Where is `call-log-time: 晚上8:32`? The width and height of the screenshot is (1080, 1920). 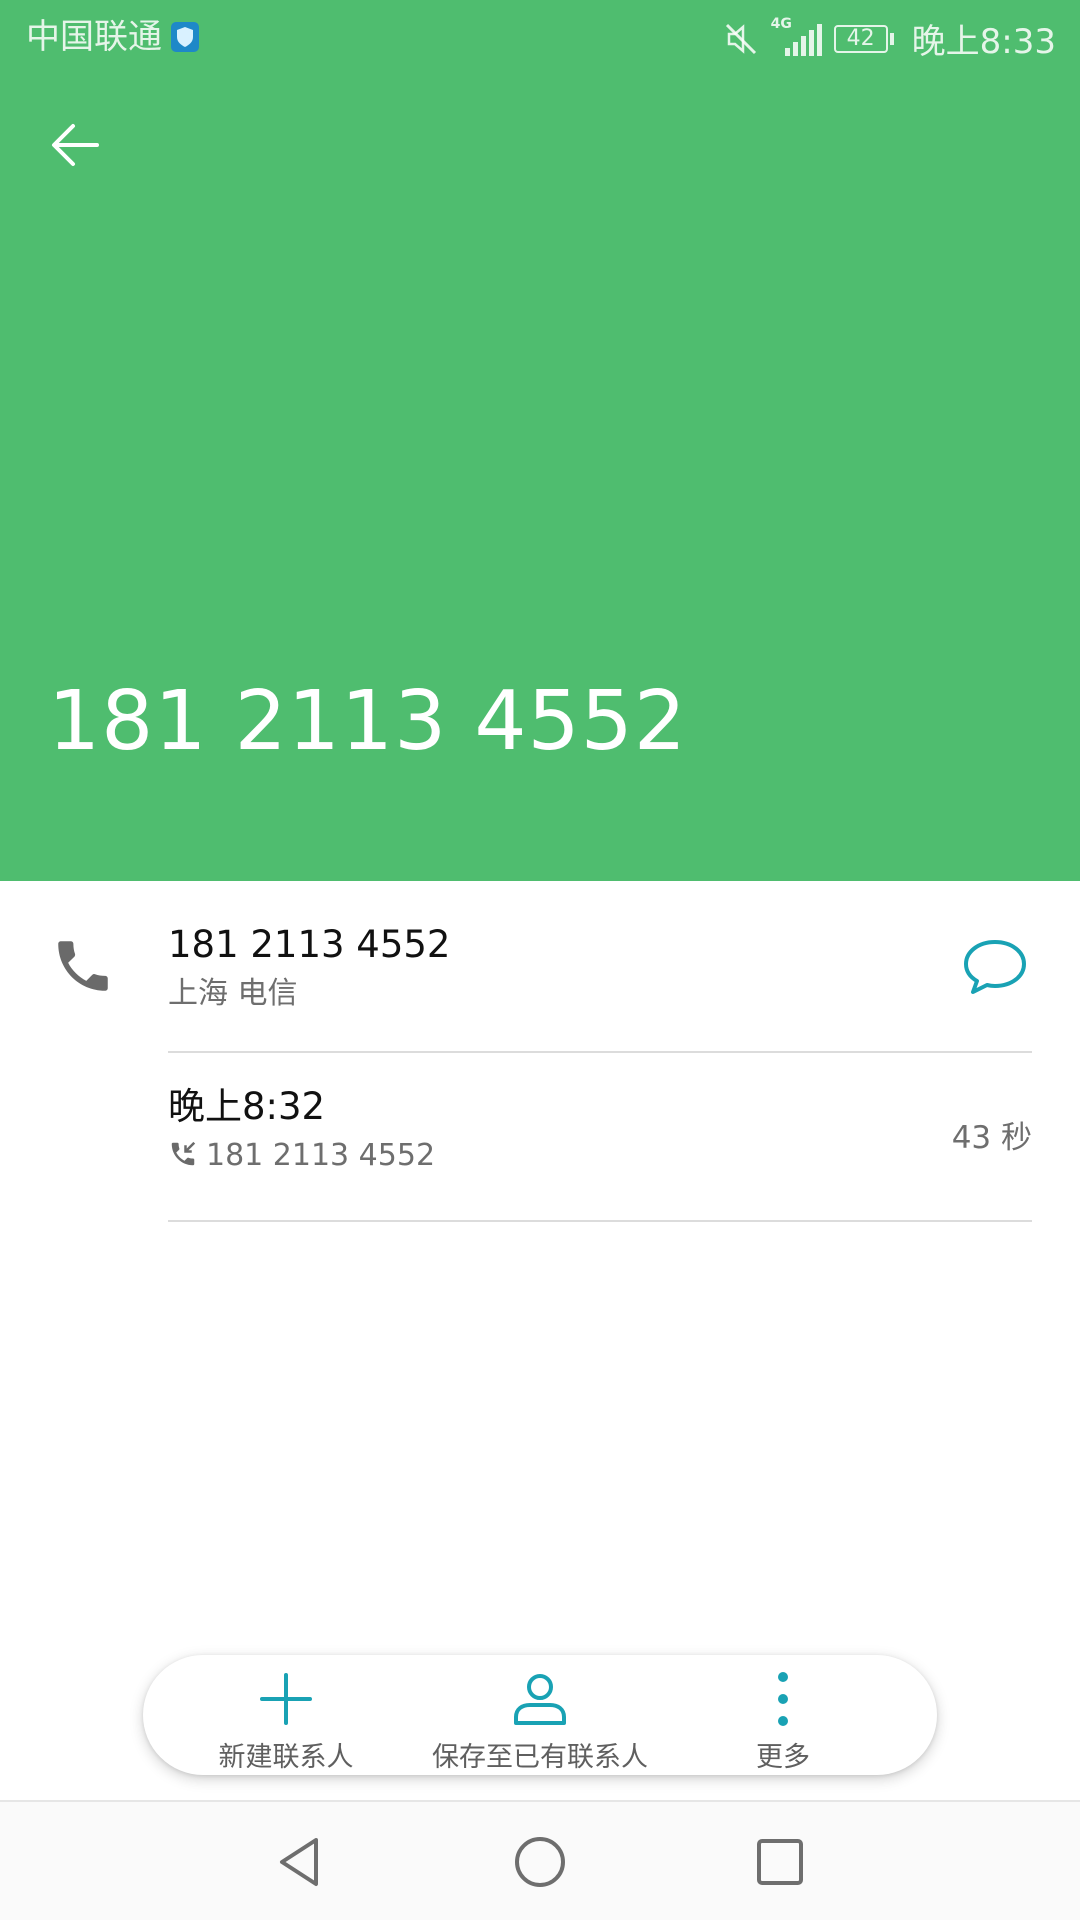
call-log-time: 晚上8:32 is located at coordinates (247, 1106).